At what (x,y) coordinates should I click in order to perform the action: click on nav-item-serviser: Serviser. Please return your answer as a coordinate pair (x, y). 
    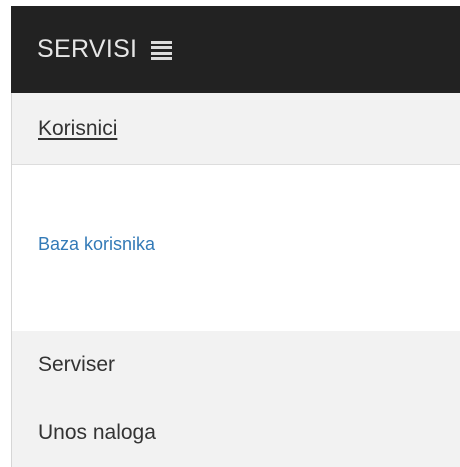
    Looking at the image, I should click on (236, 365).